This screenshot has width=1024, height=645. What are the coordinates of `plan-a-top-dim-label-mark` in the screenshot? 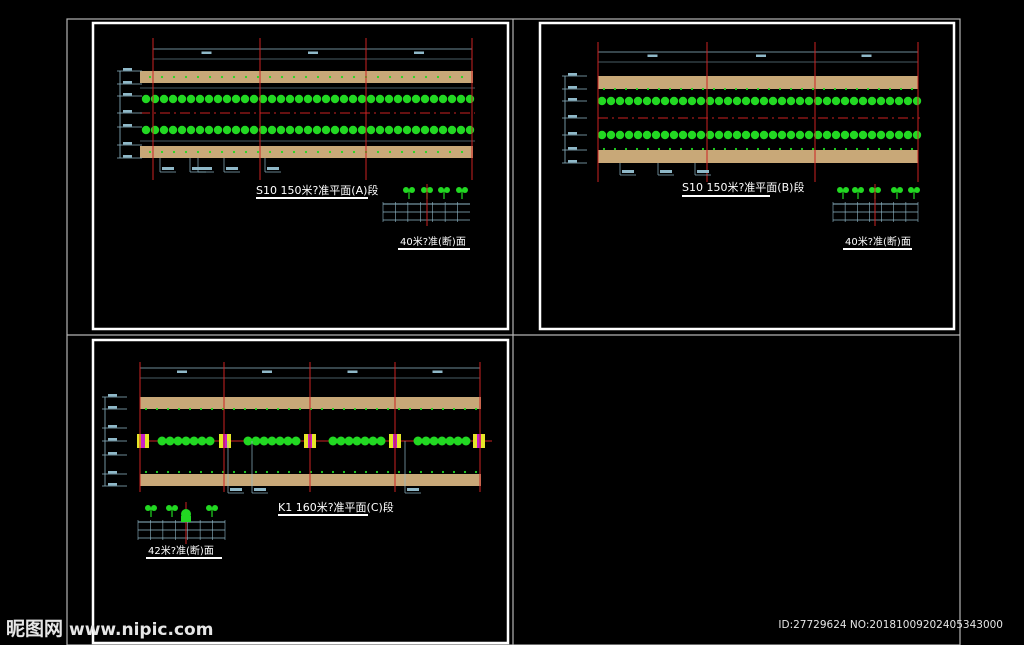 It's located at (313, 52).